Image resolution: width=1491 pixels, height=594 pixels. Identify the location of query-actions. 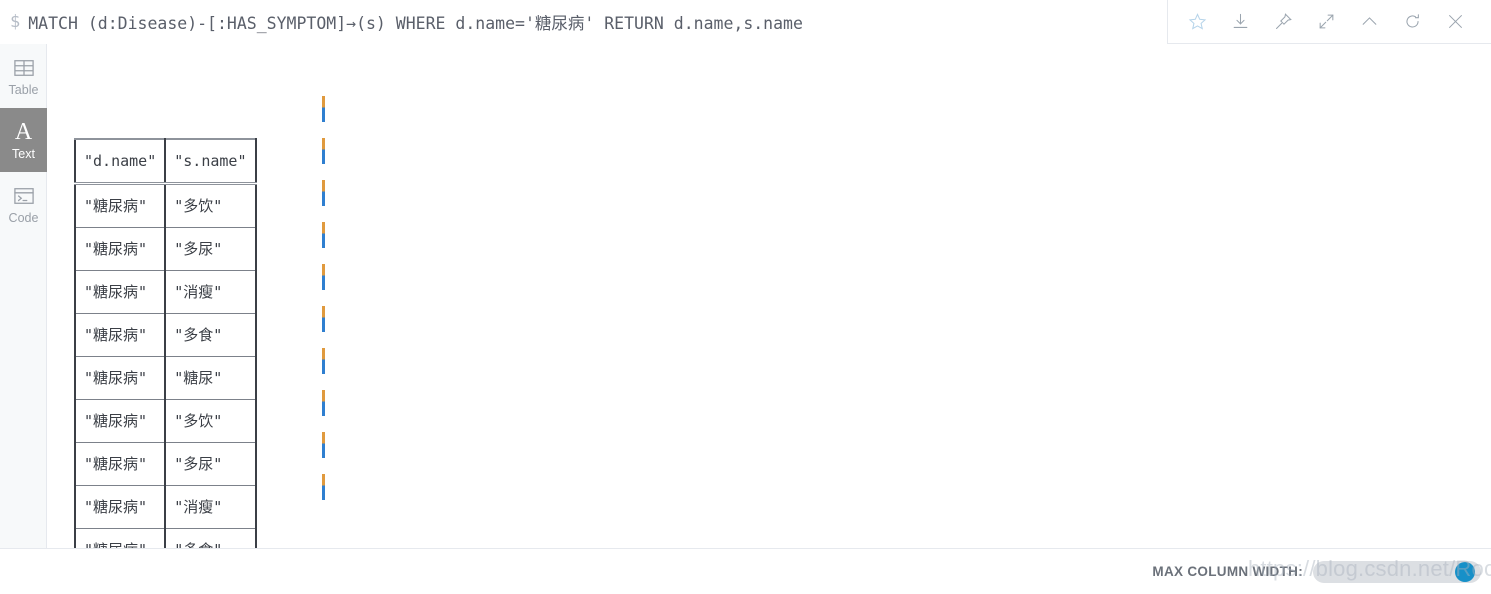
(1329, 22).